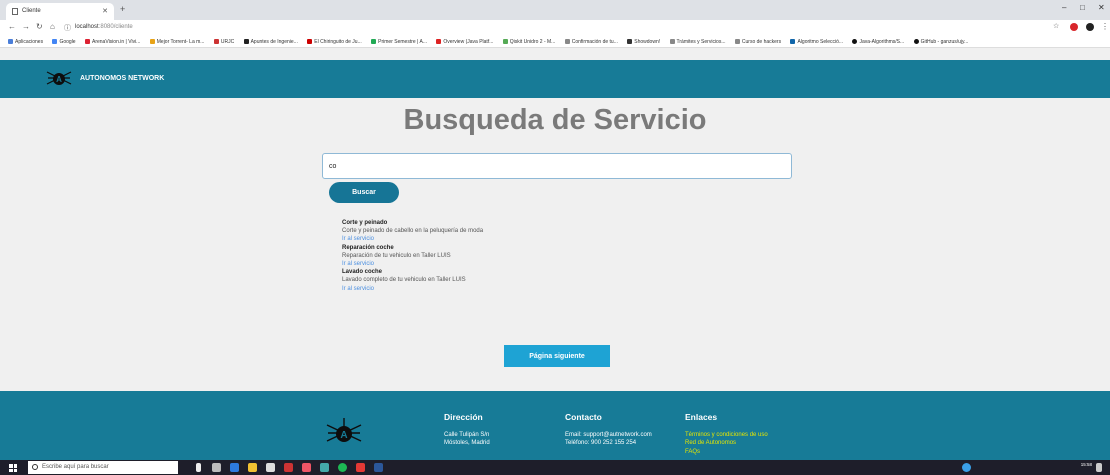  I want to click on taskbar-clock: 15:58, so click(1086, 464).